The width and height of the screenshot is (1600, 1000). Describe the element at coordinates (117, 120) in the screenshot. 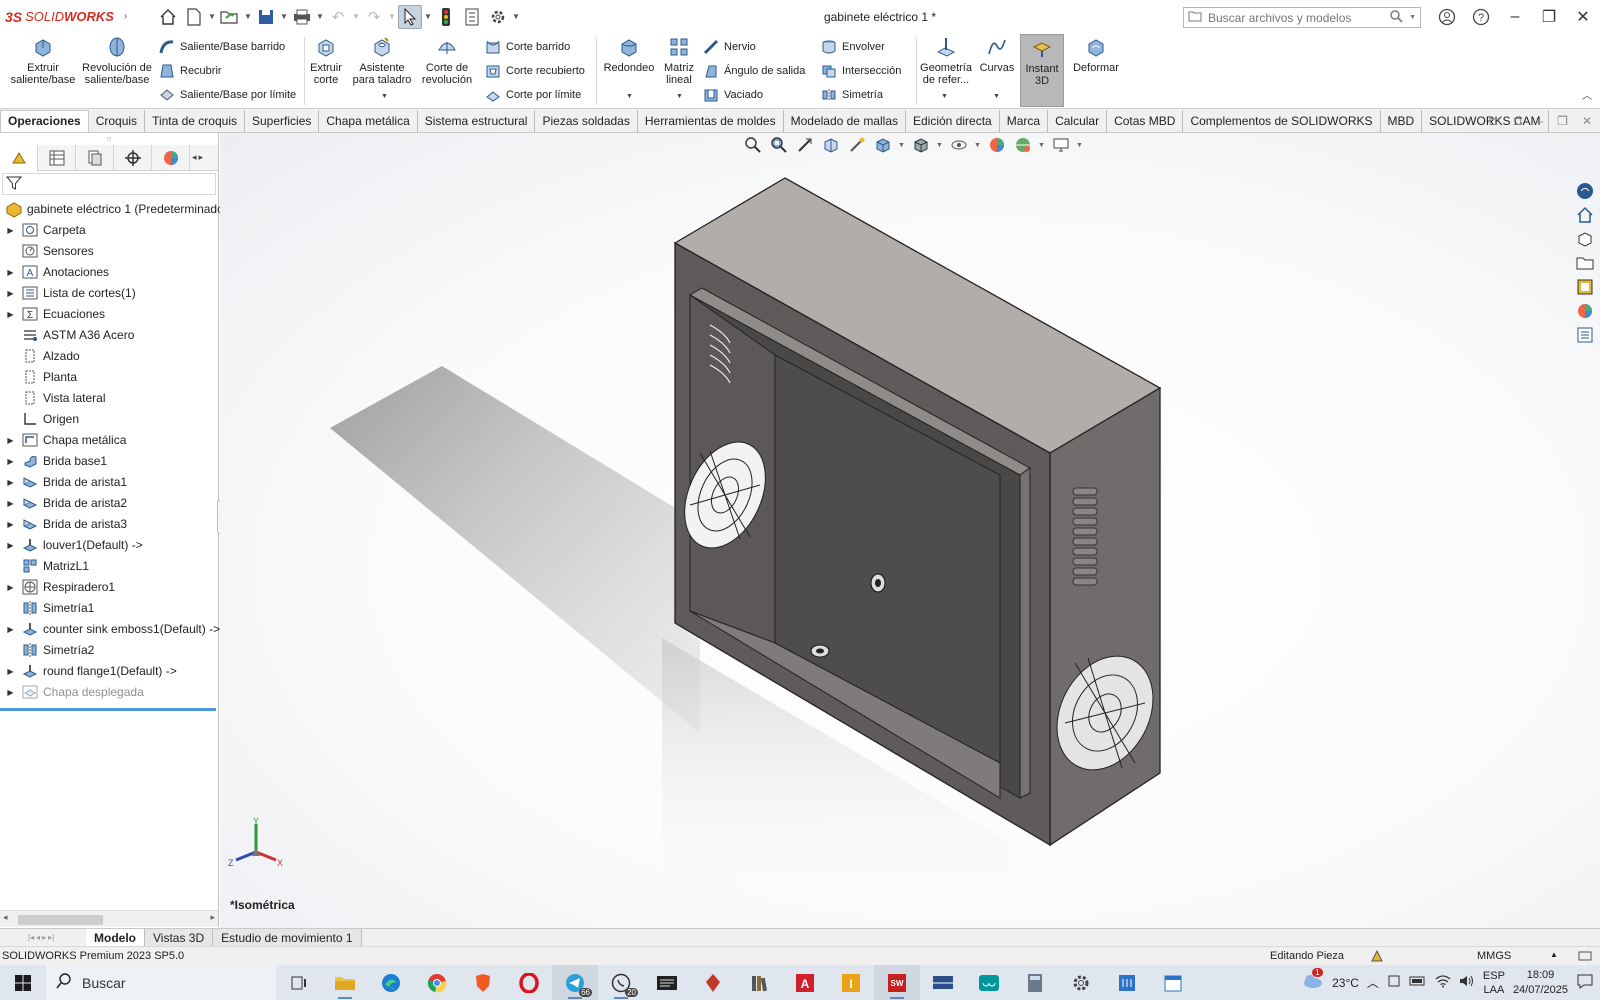

I see `tab-croquis: Croquis` at that location.